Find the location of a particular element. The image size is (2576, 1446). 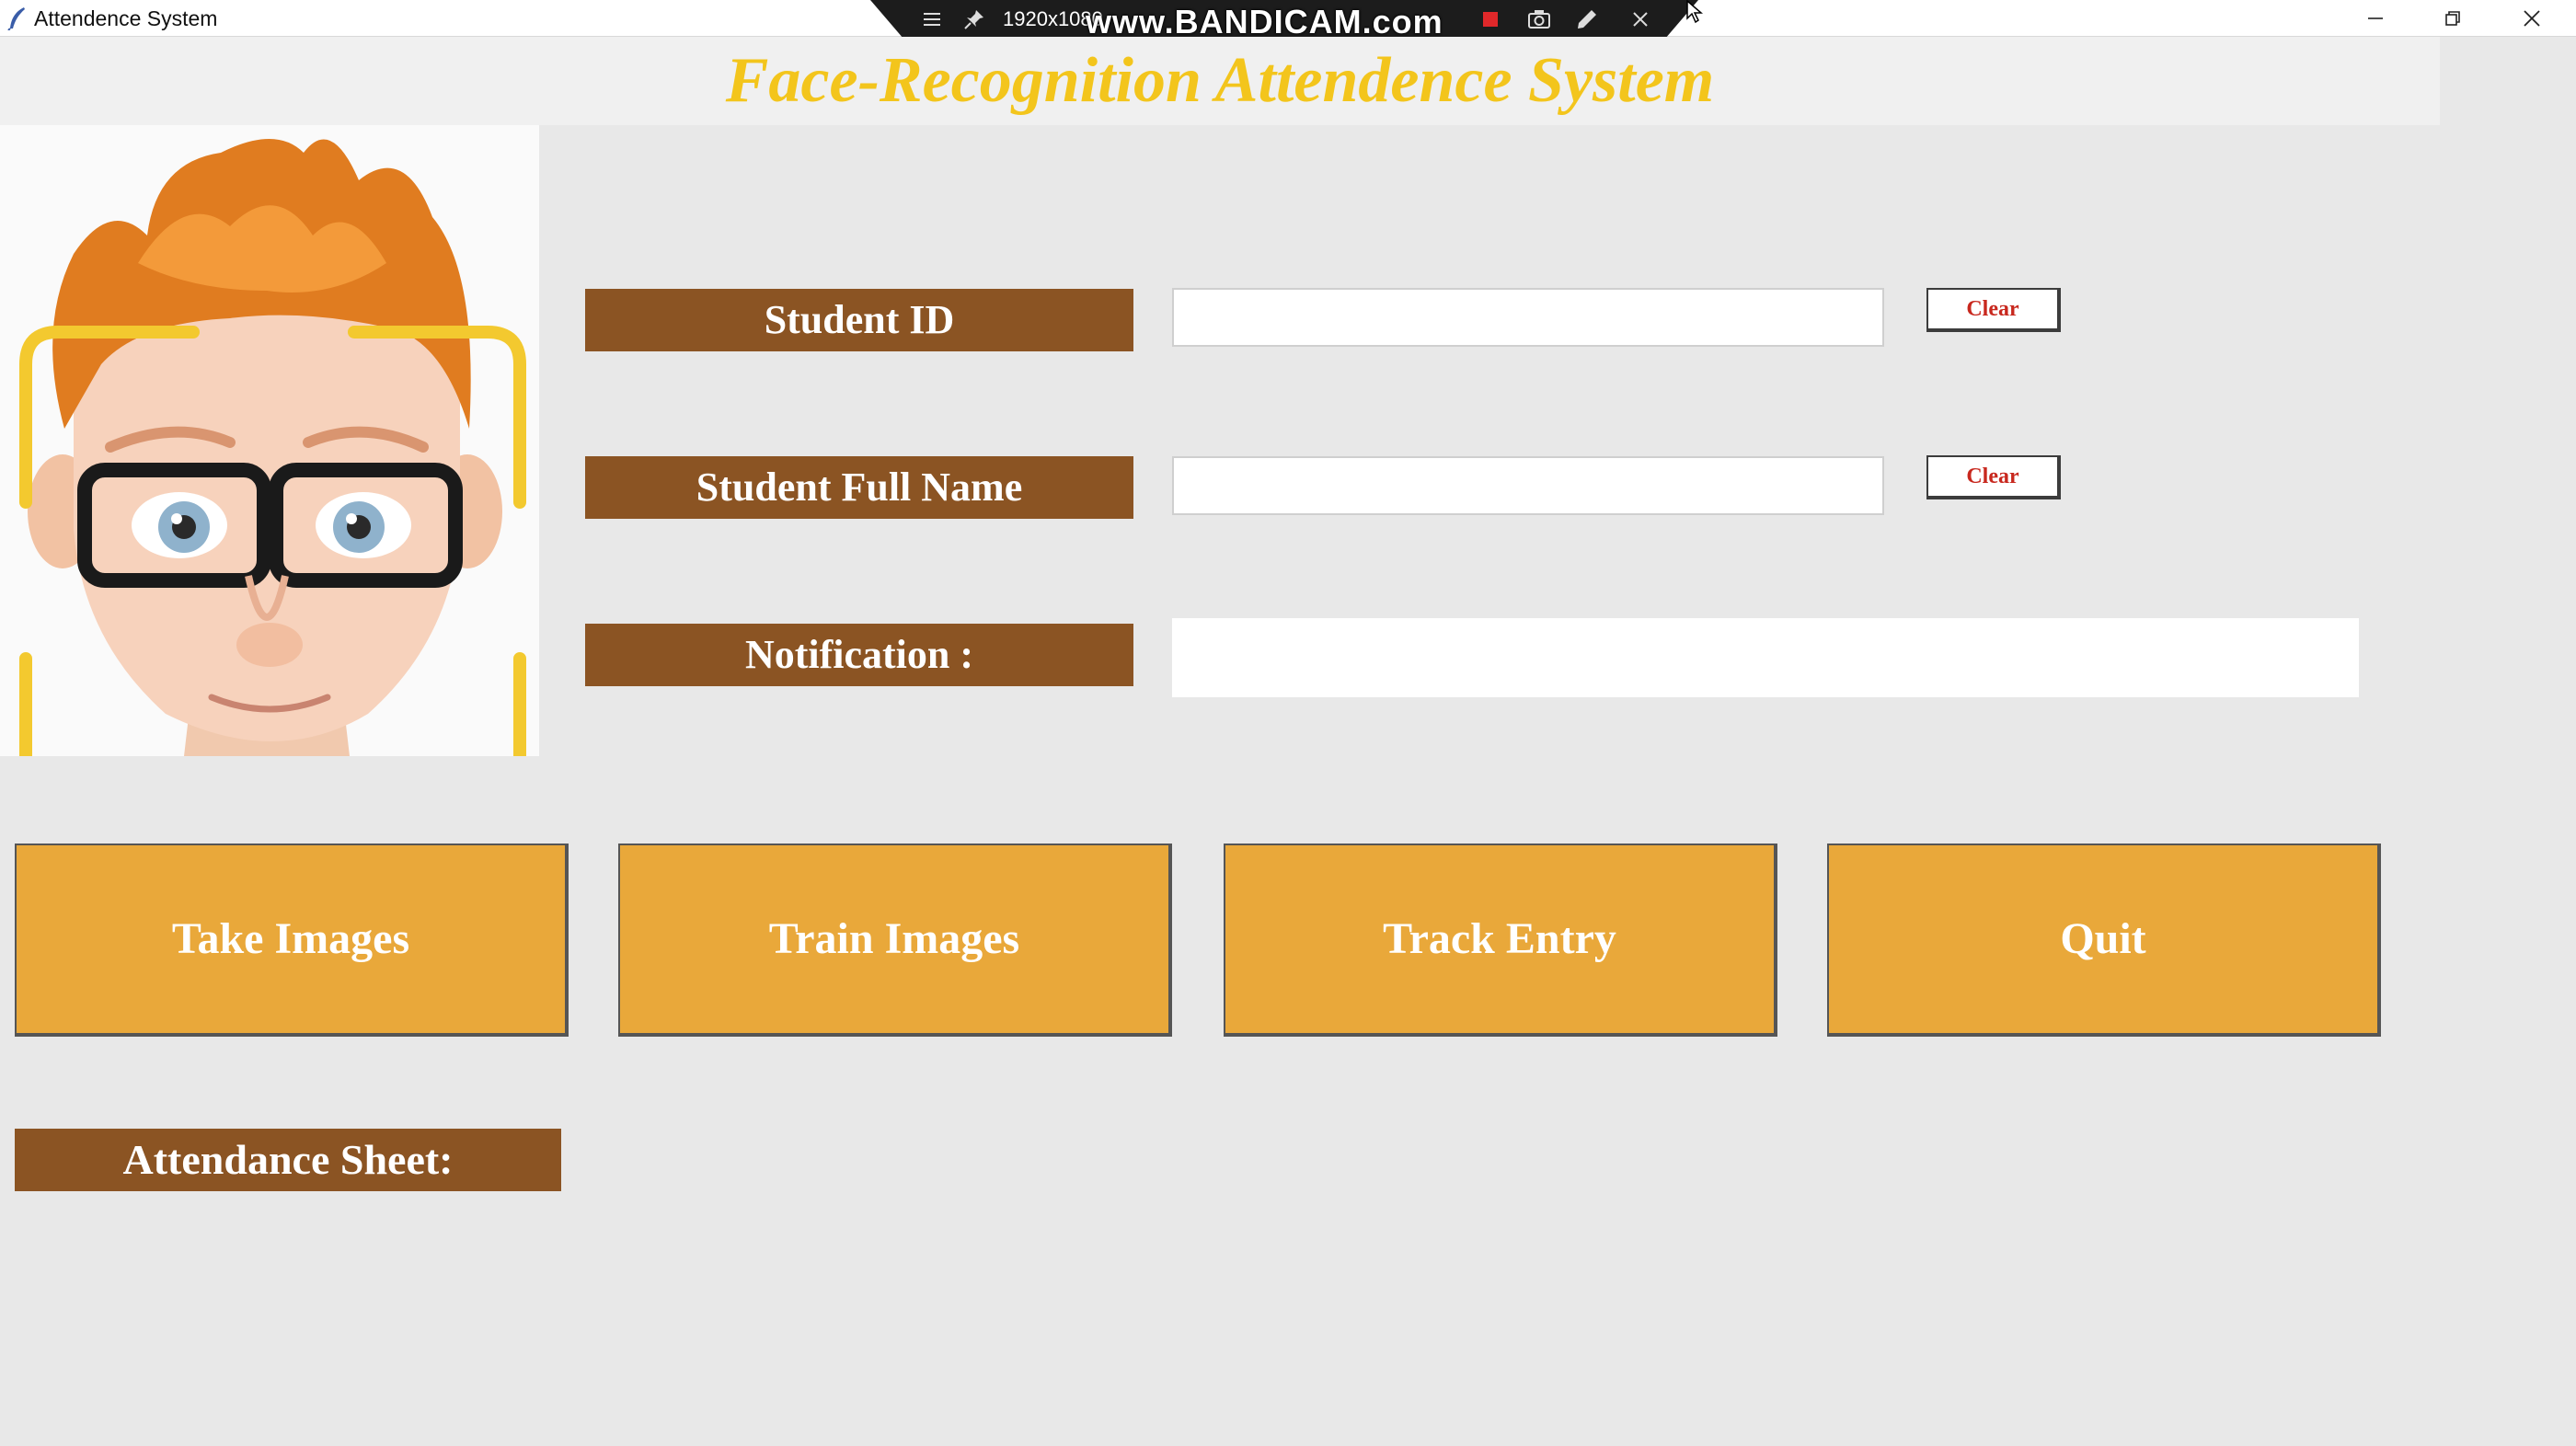

pin-icon is located at coordinates (974, 19).